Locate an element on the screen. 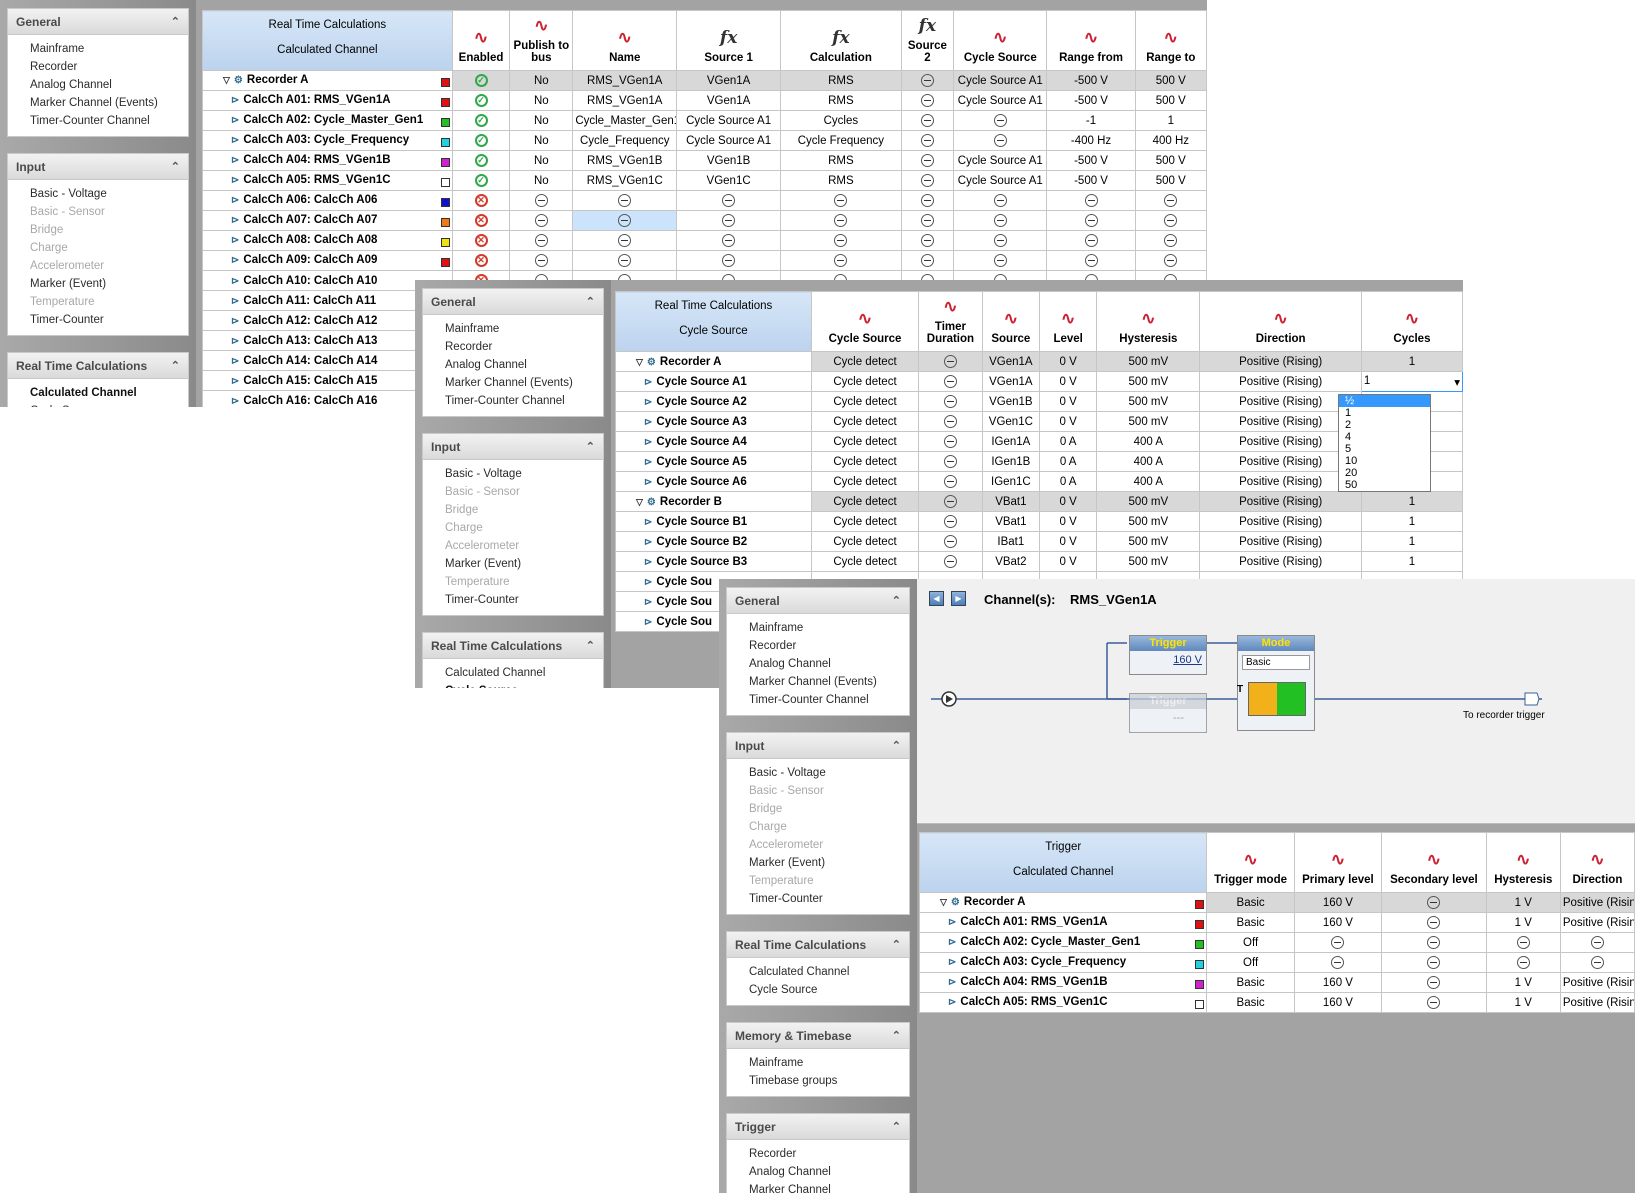  sidebar-item: Calculated Channel is located at coordinates (98, 393).